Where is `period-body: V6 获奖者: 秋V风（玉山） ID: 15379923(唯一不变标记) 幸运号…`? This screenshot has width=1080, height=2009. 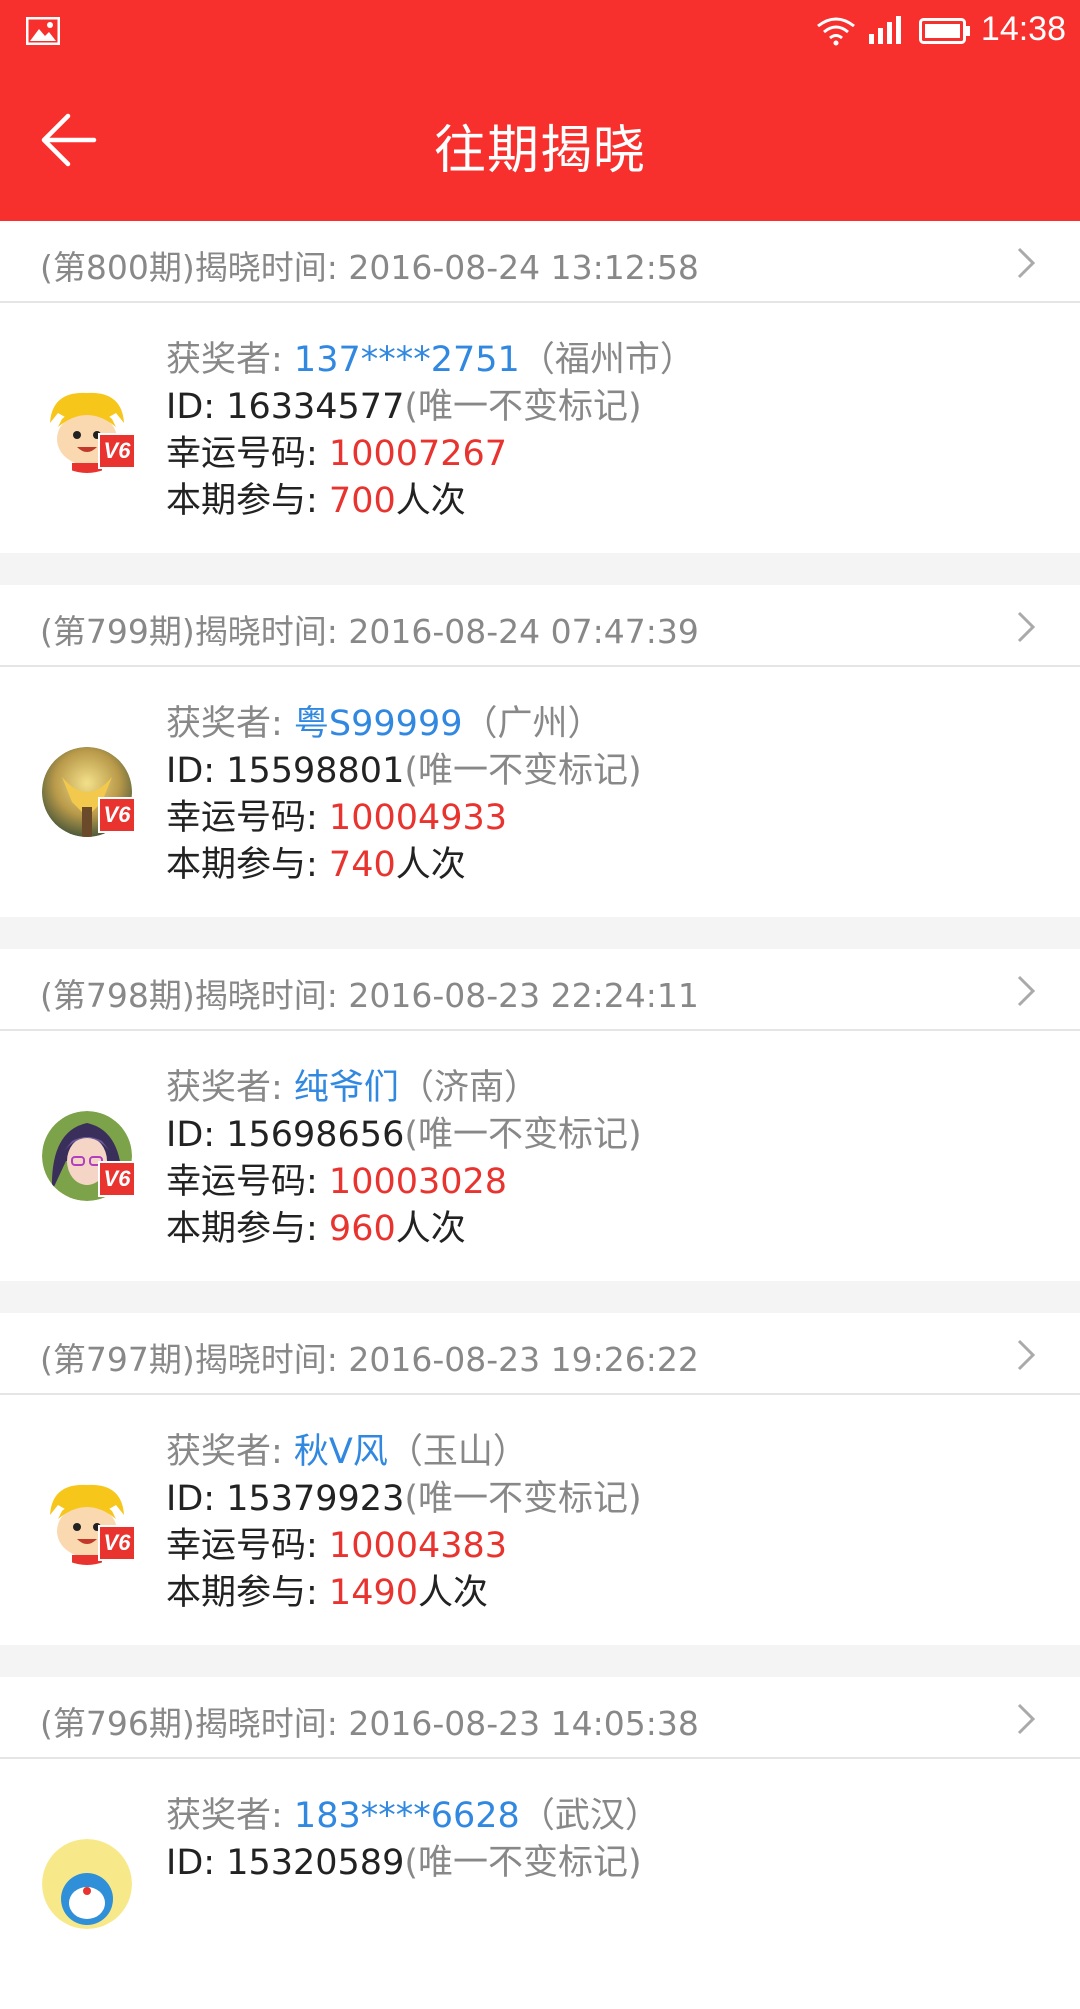
period-body: V6 获奖者: 秋V风（玉山） ID: 15379923(唯一不变标记) 幸运号… is located at coordinates (540, 1520).